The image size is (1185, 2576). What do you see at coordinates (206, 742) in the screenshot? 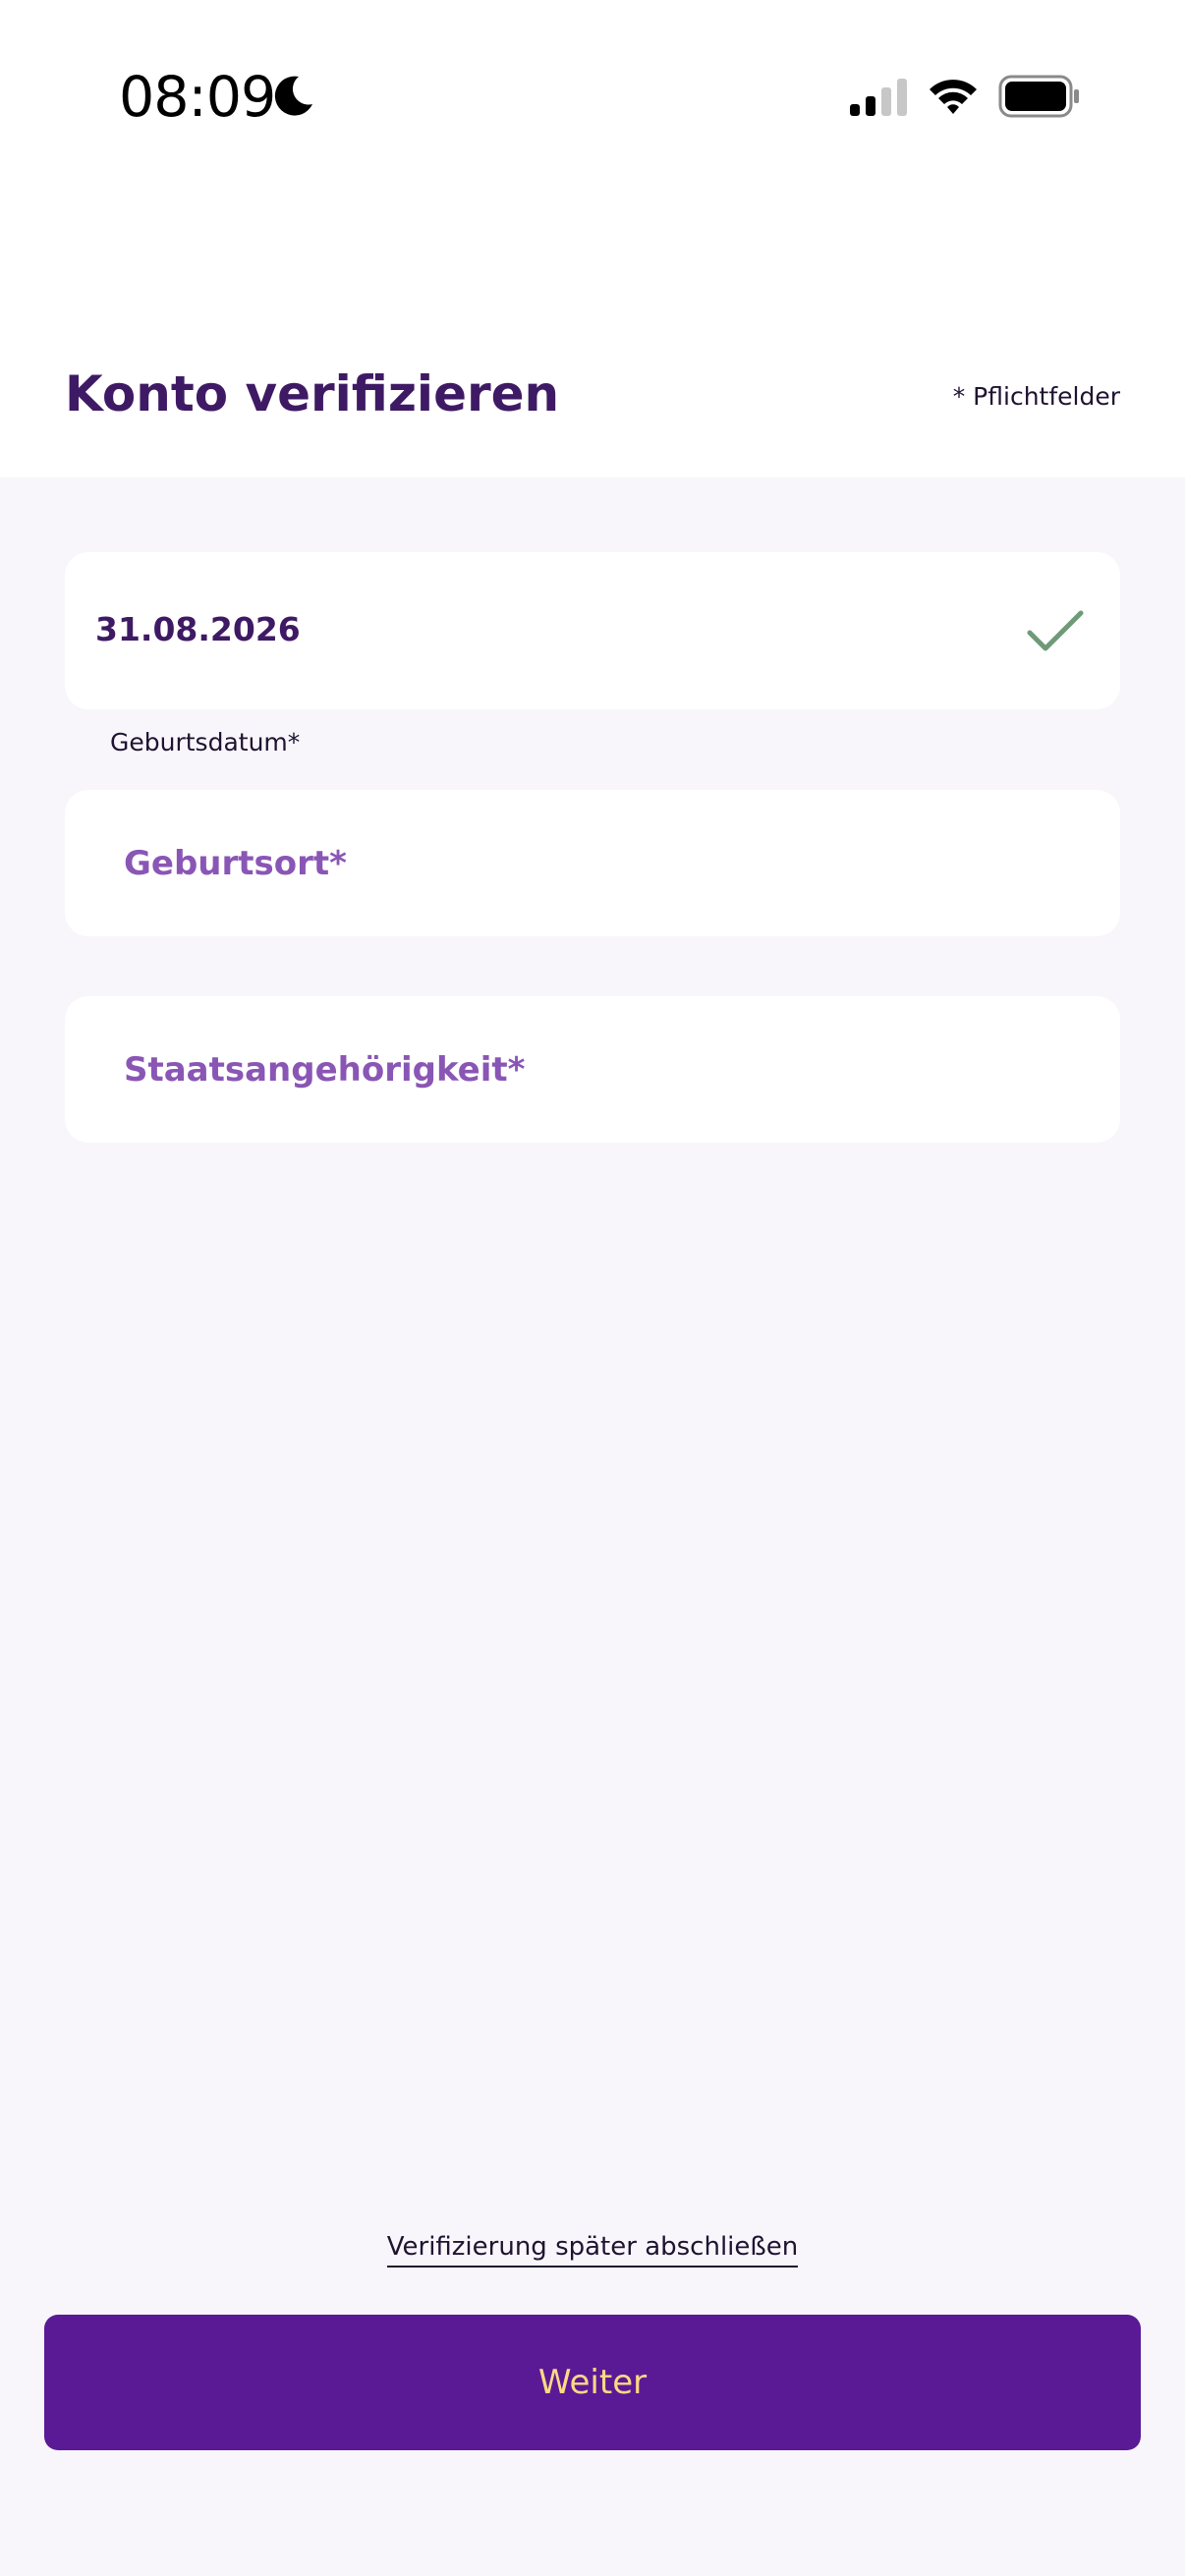
I see `birth-date-label: Geburtsdatum*` at bounding box center [206, 742].